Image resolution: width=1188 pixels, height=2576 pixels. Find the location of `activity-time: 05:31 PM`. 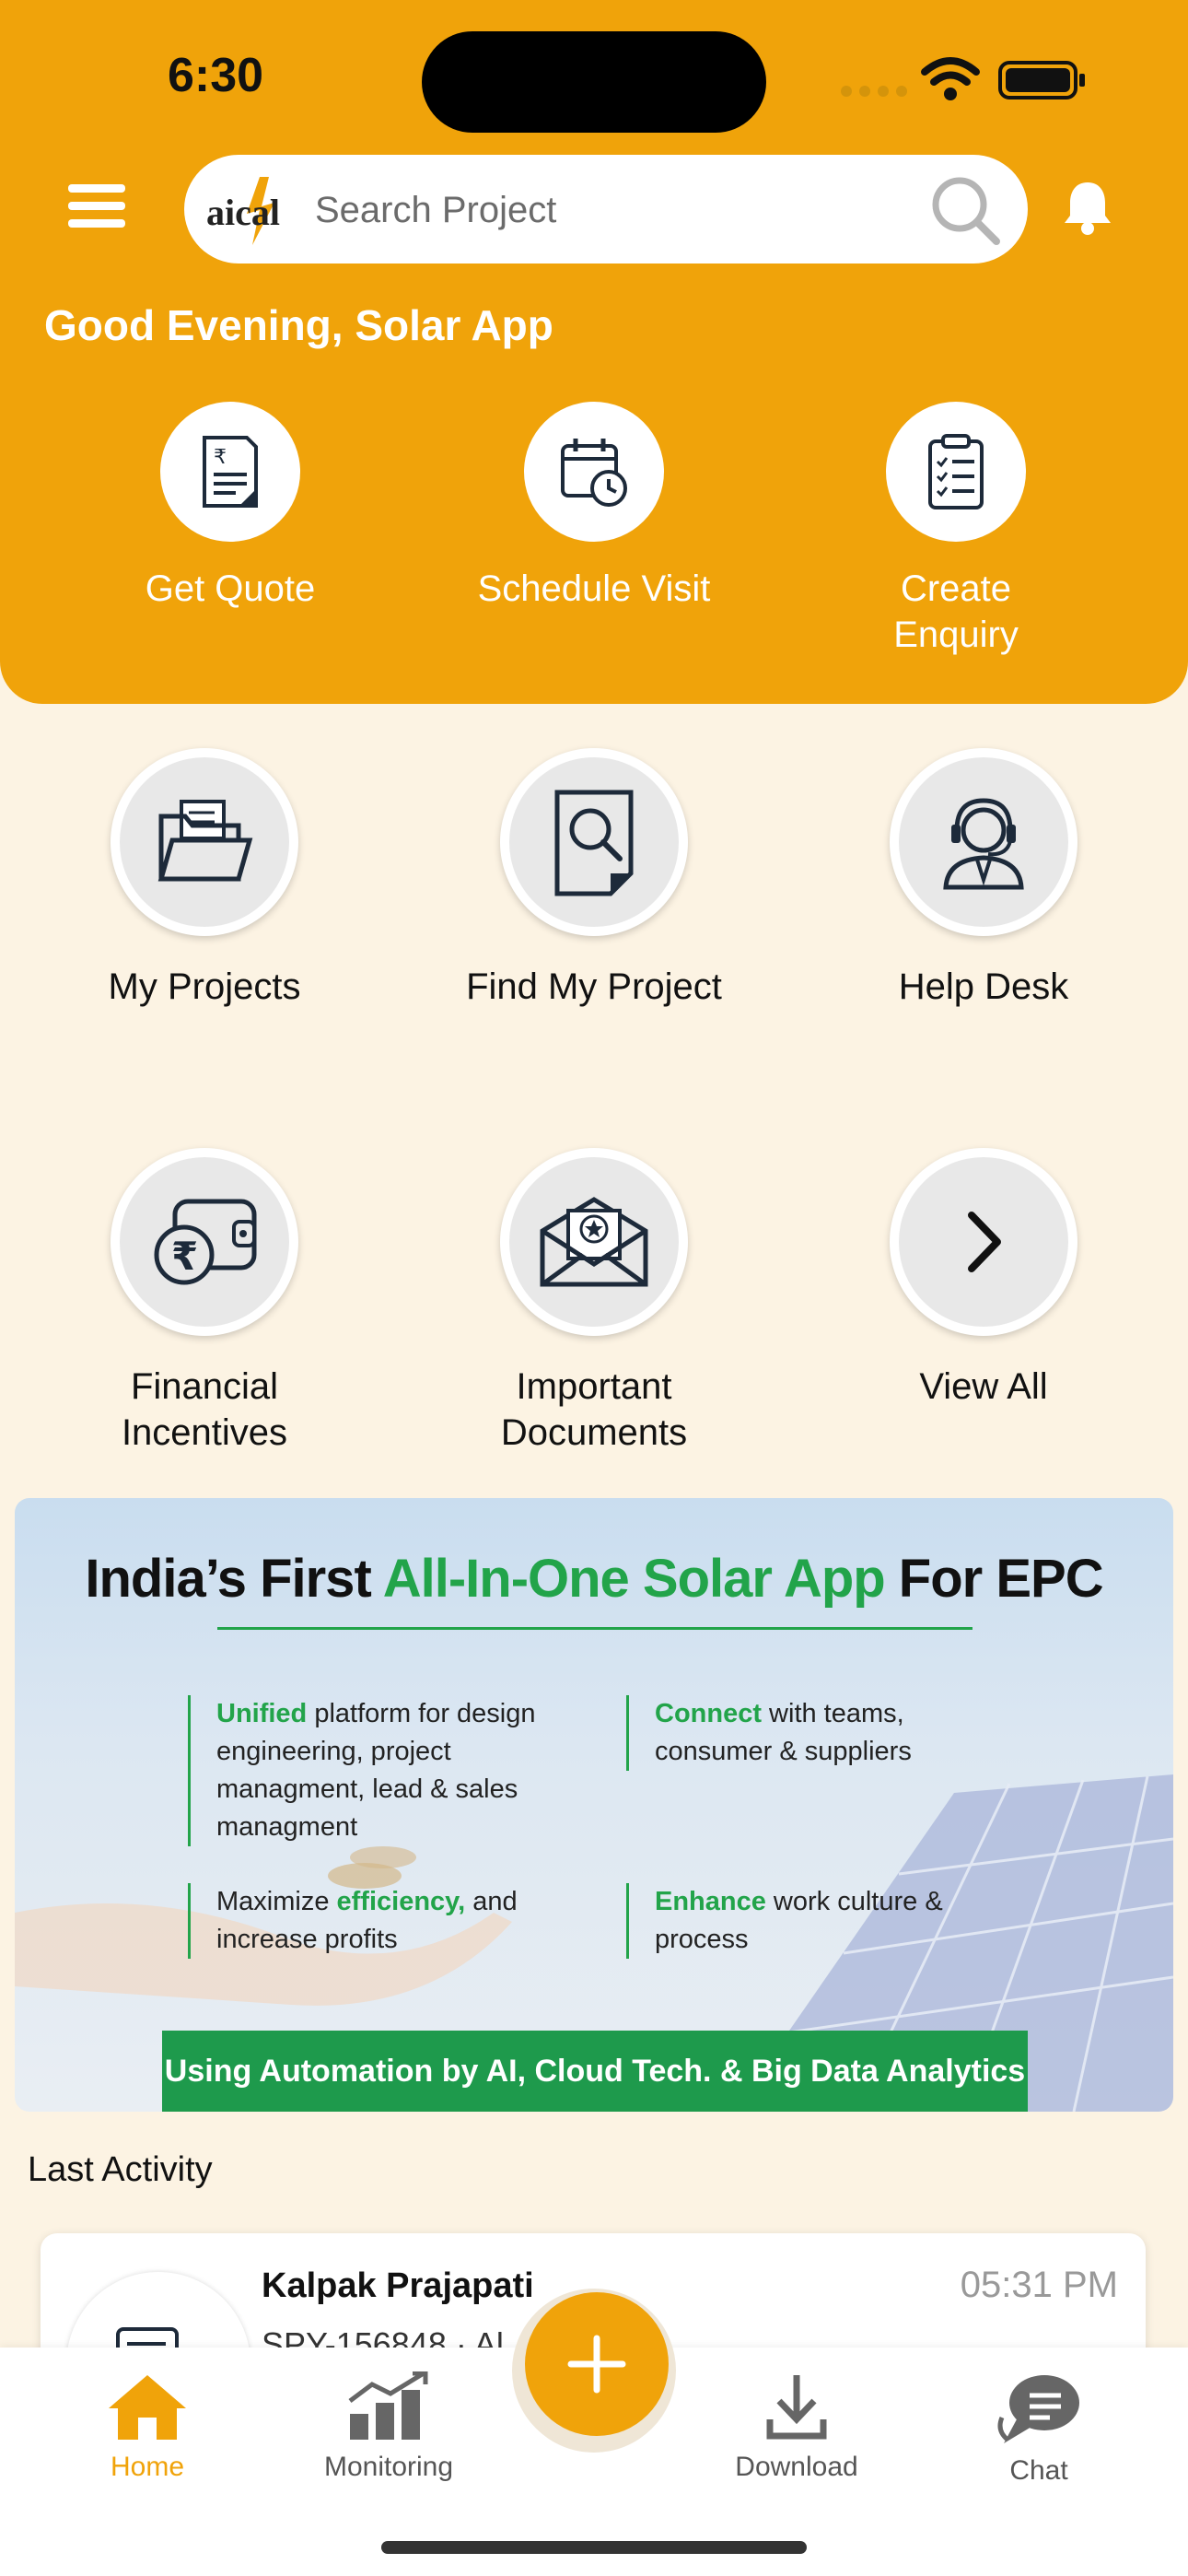

activity-time: 05:31 PM is located at coordinates (1039, 2285).